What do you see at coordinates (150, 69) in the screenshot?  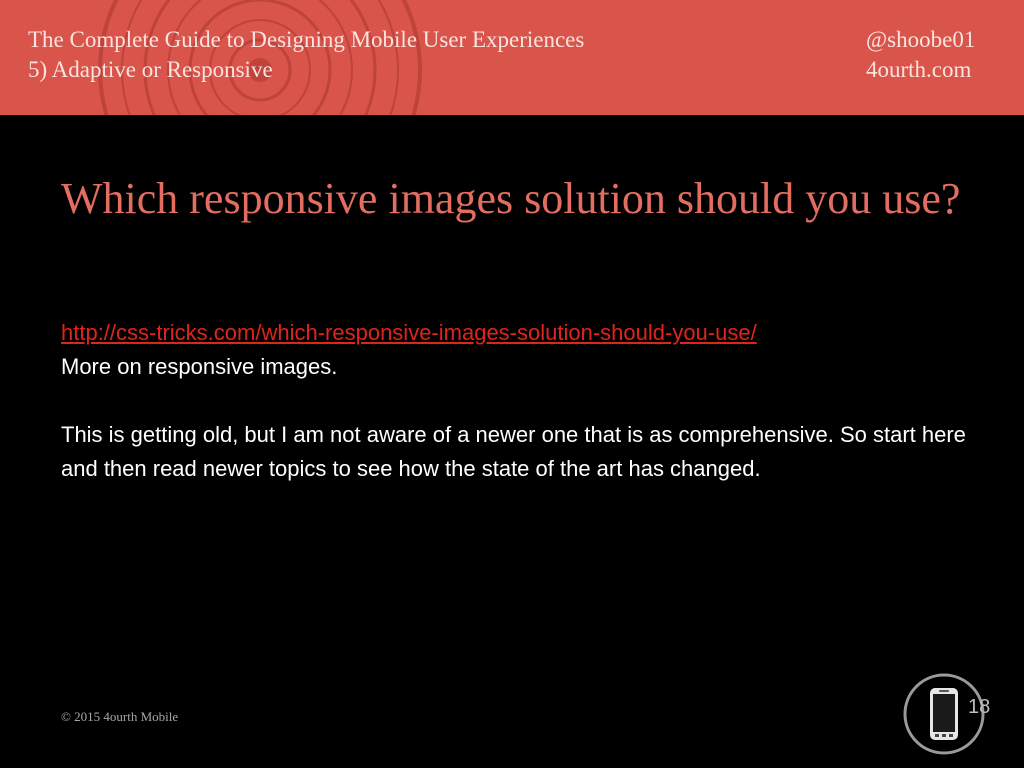 I see `section-title: 5) Adaptive or Responsive` at bounding box center [150, 69].